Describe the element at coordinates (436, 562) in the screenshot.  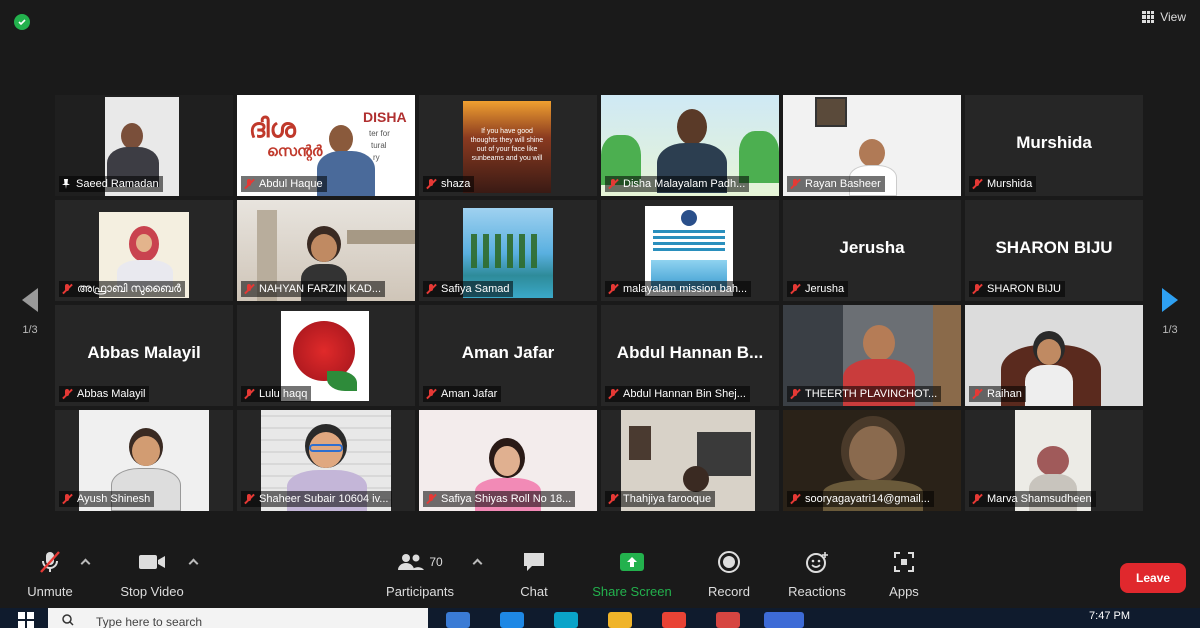
I see `participants-count: 70` at that location.